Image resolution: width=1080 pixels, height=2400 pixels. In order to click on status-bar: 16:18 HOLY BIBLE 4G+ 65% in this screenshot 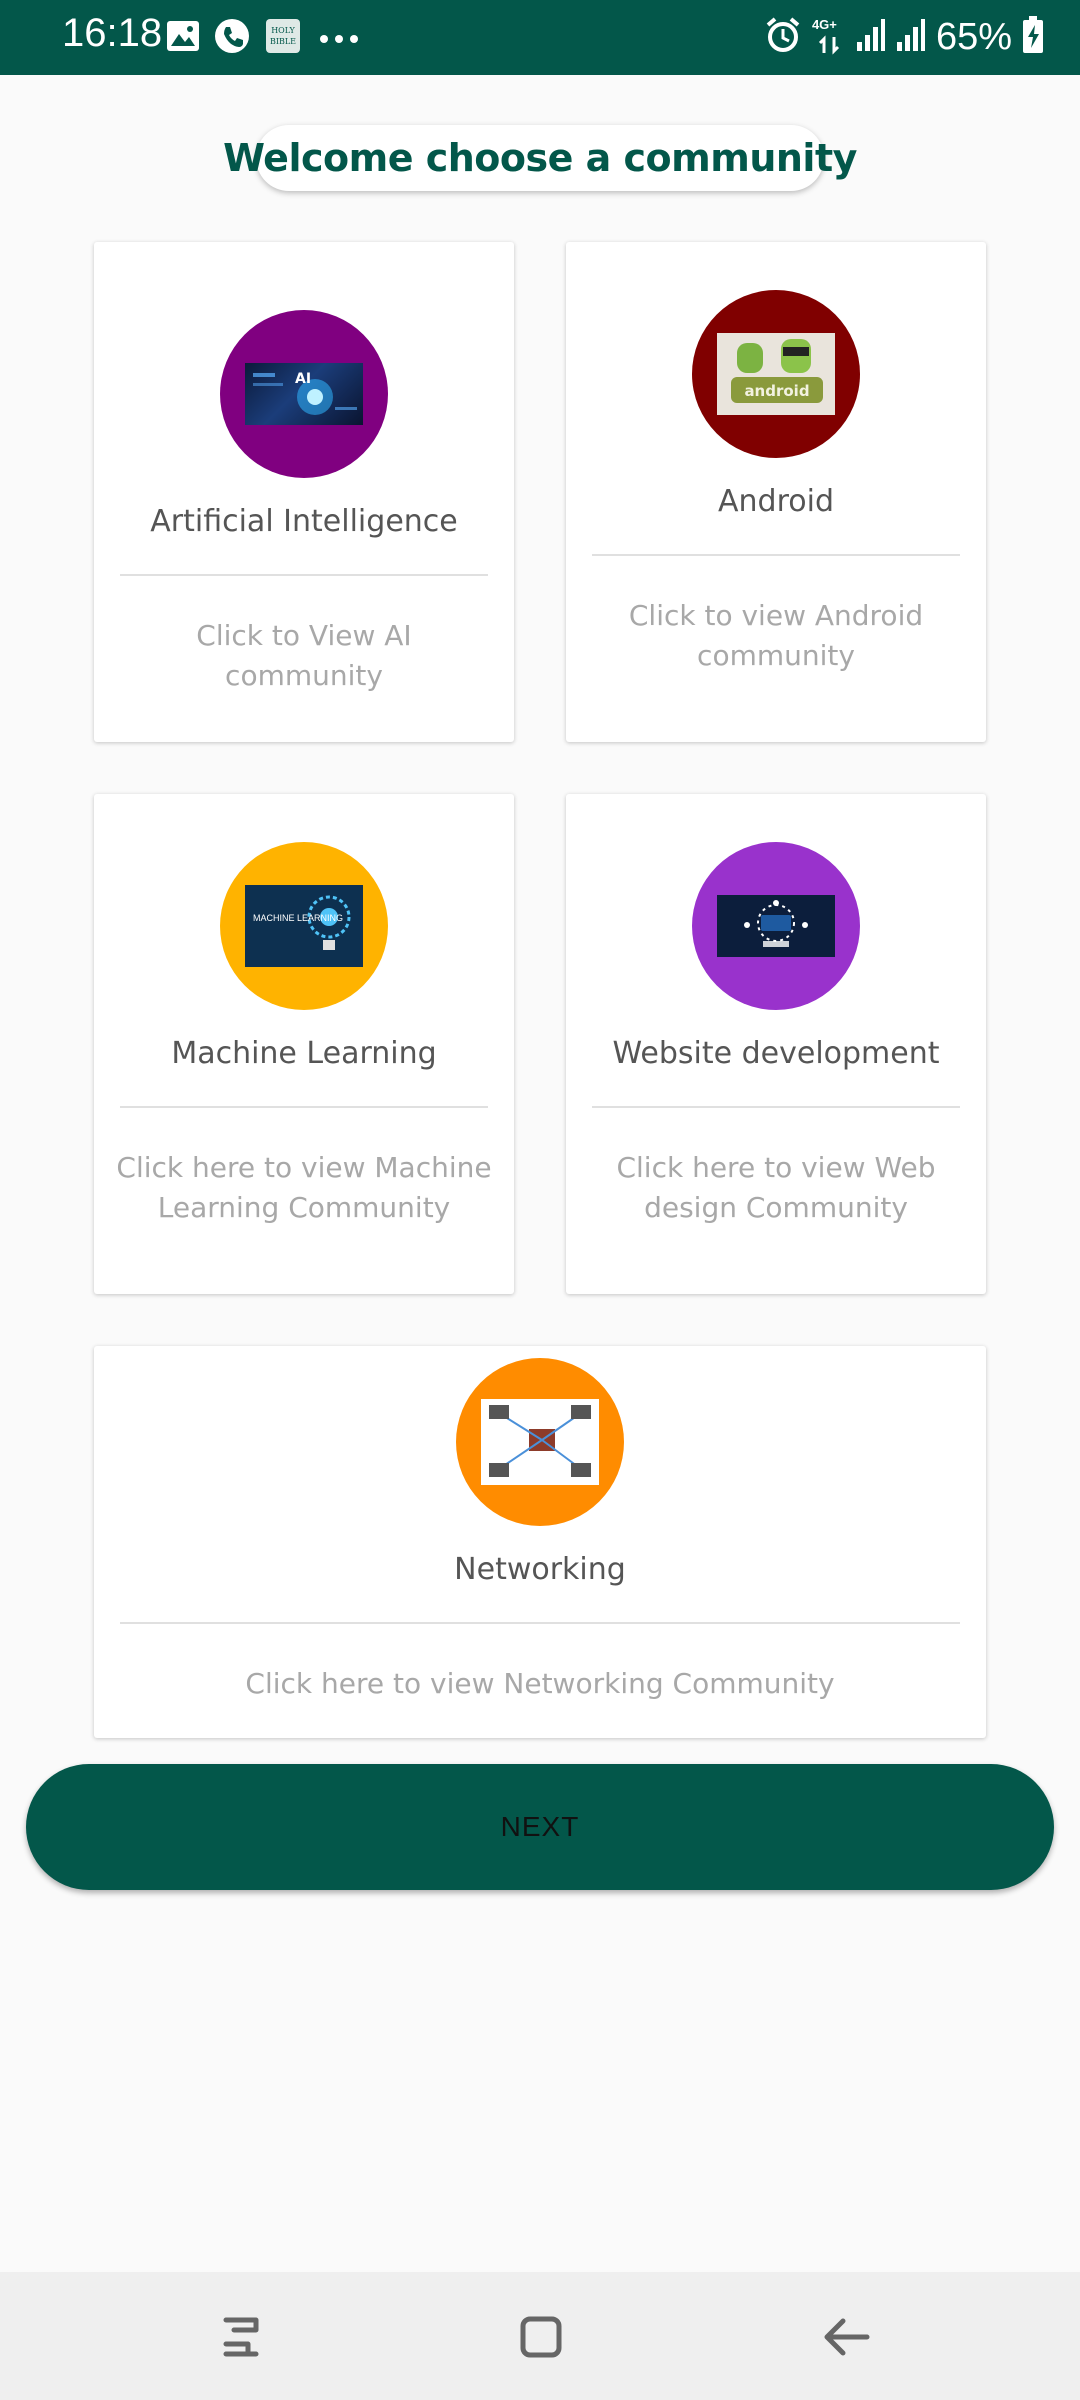, I will do `click(540, 37)`.